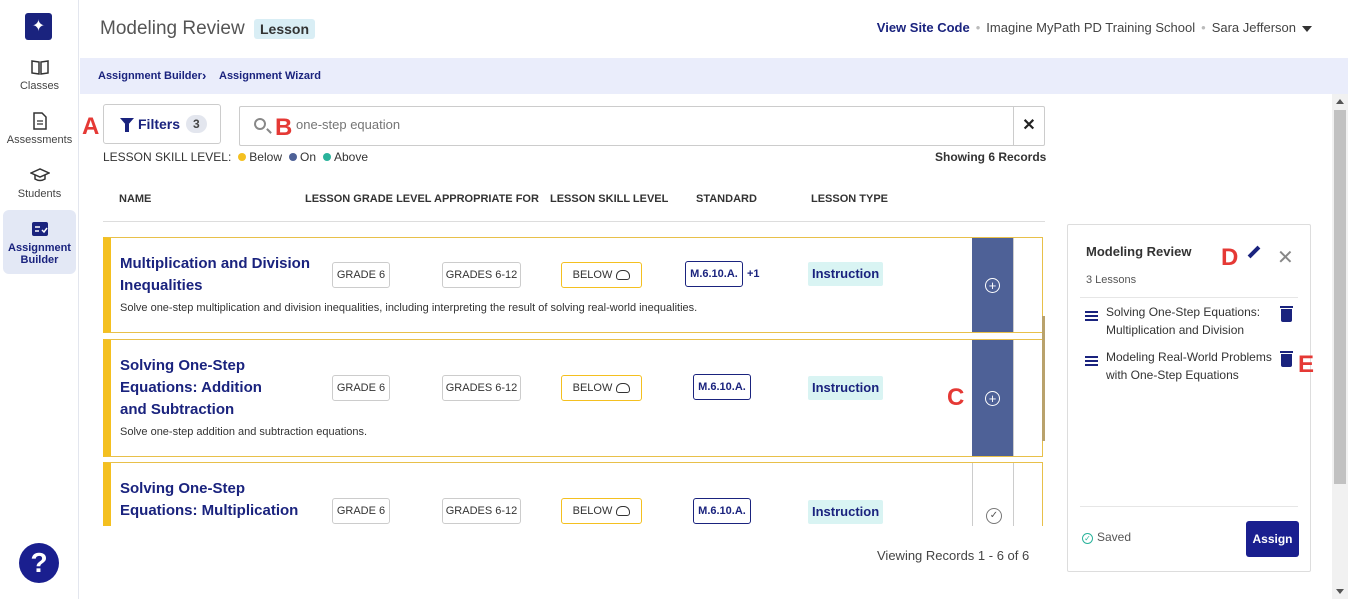 The image size is (1348, 599). I want to click on graduation-cap-icon, so click(39, 175).